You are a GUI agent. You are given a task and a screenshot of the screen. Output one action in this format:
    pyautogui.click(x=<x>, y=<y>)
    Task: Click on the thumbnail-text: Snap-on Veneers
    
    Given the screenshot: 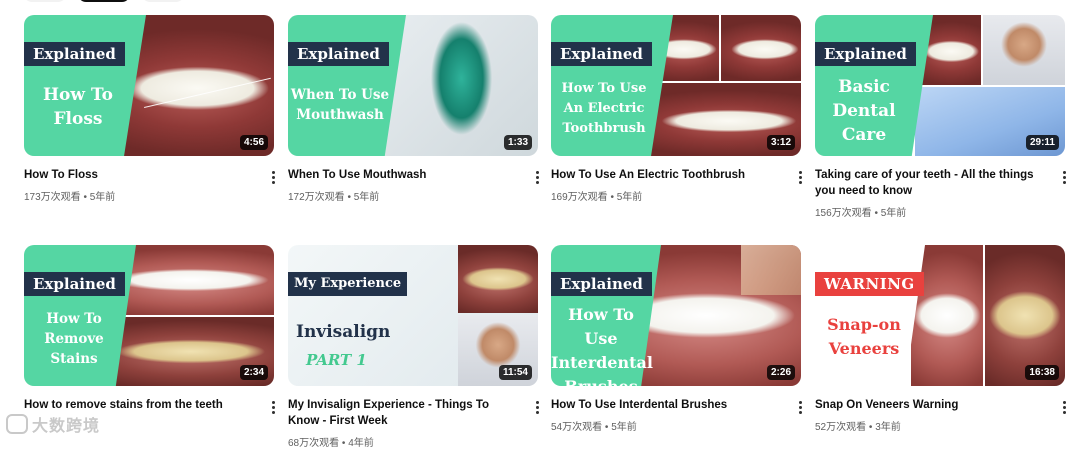 What is the action you would take?
    pyautogui.click(x=864, y=336)
    